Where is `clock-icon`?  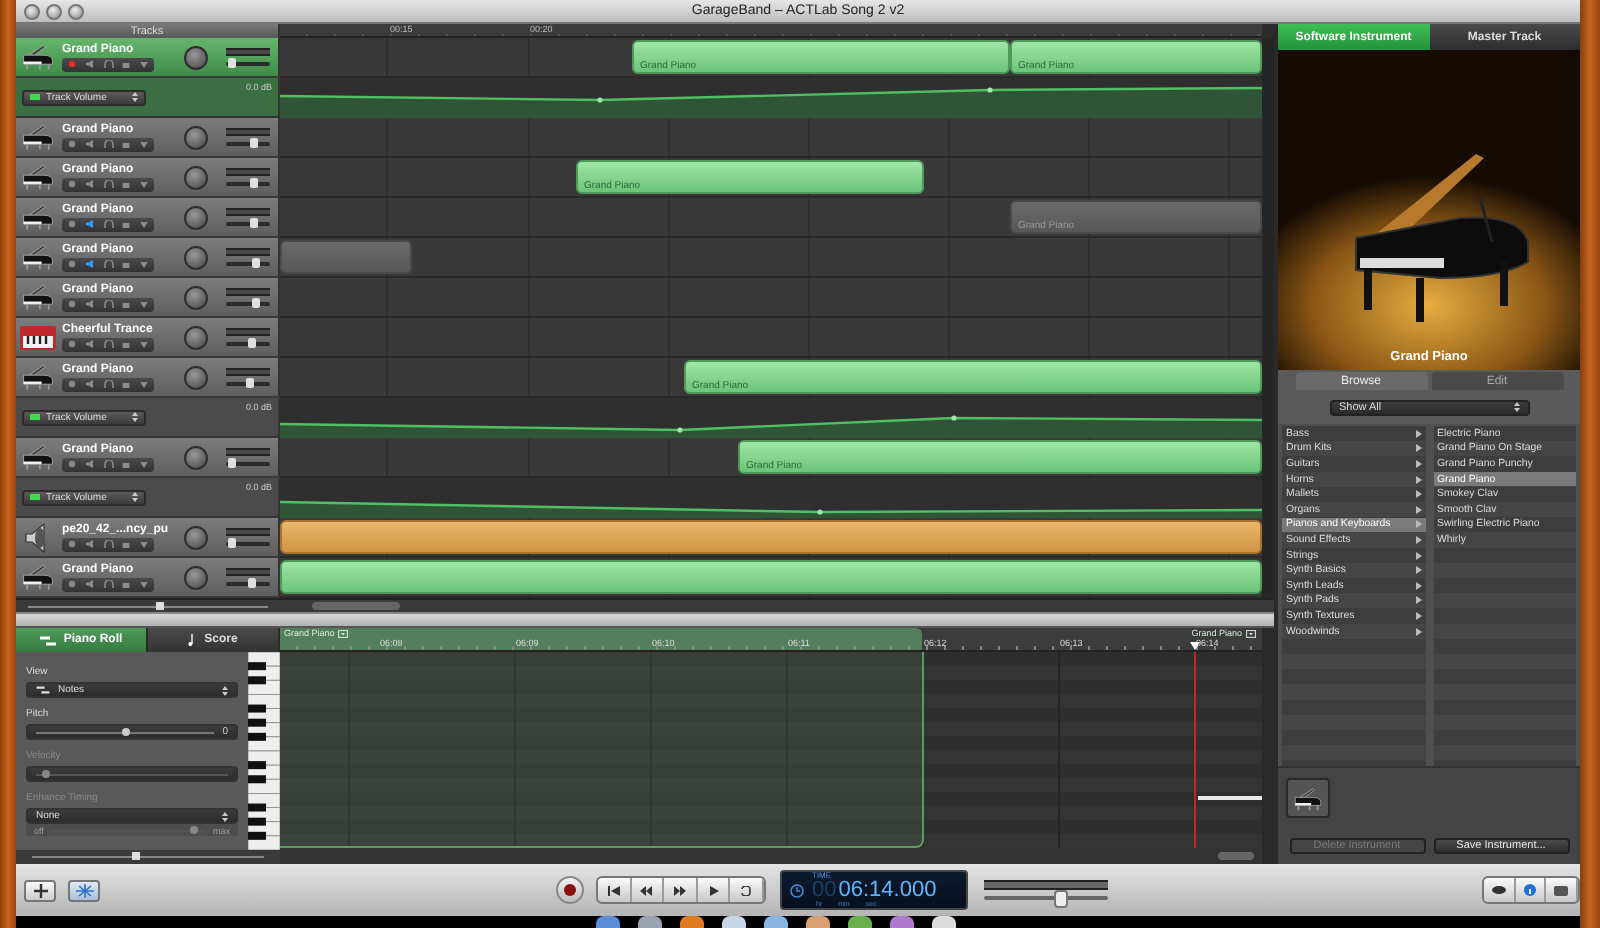 clock-icon is located at coordinates (797, 890).